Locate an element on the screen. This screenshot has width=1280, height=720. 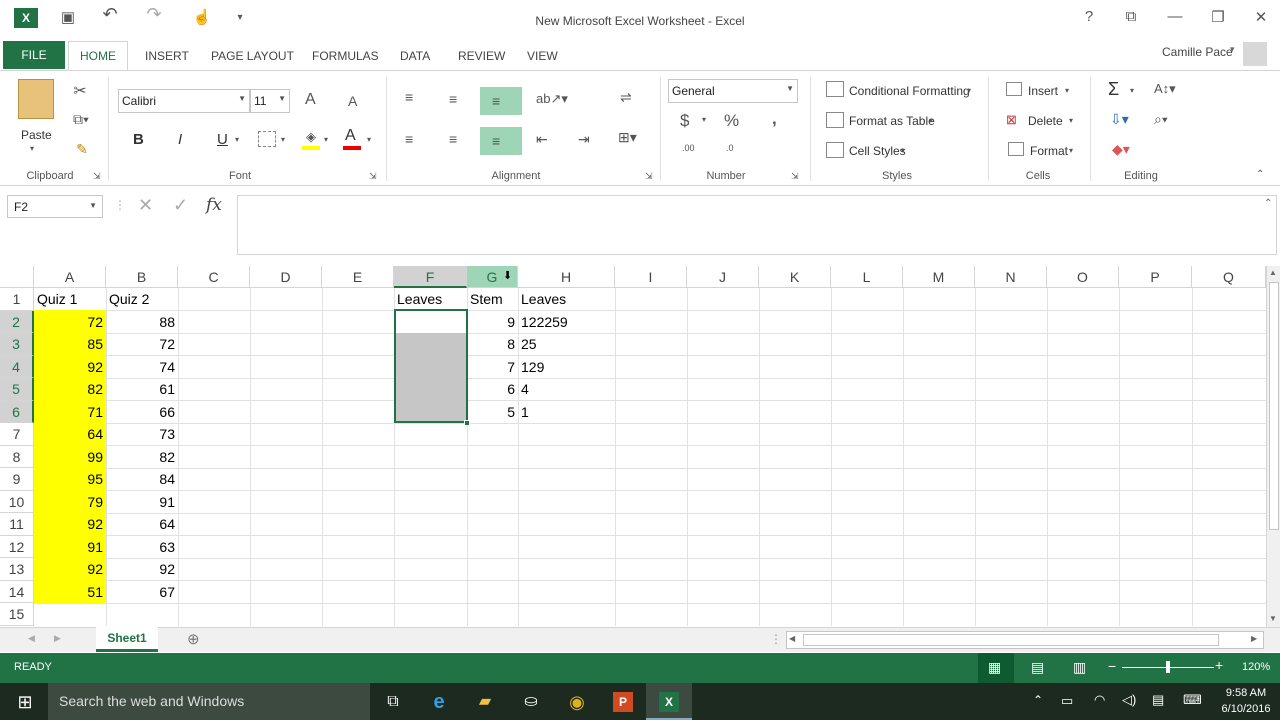
cell-a6: 71 is located at coordinates (70, 412).